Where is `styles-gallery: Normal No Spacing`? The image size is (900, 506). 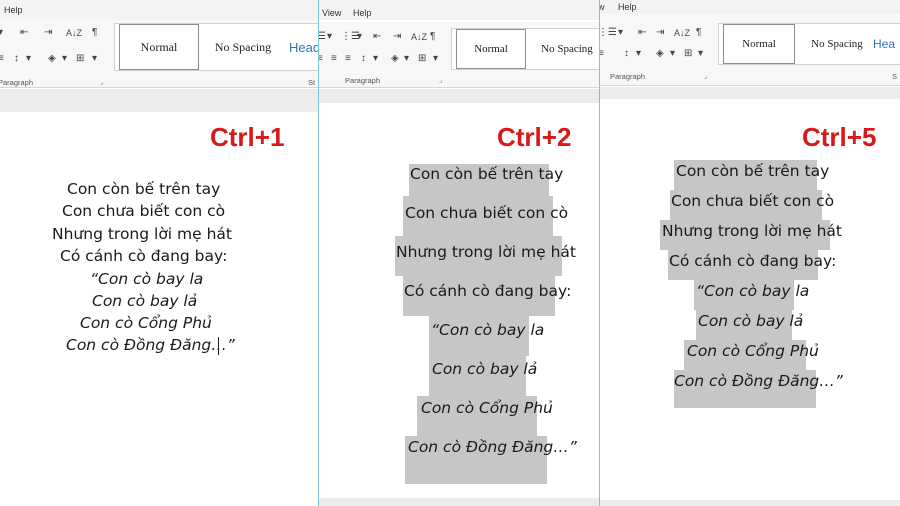
styles-gallery: Normal No Spacing is located at coordinates (525, 49).